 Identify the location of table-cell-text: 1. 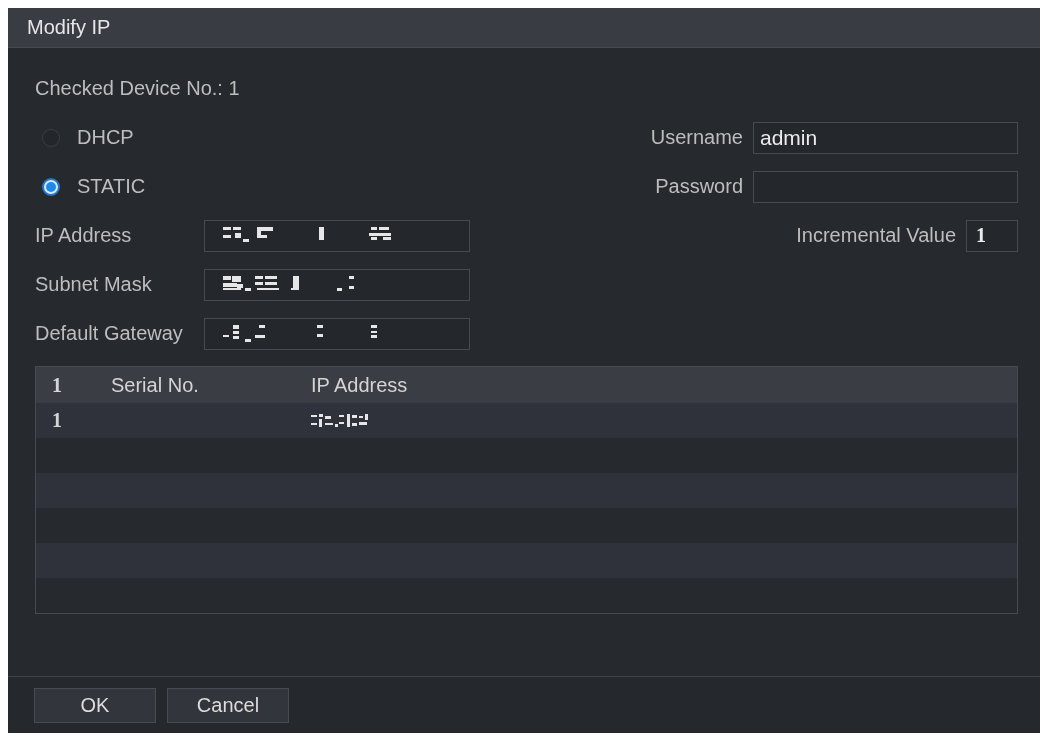
(57, 420).